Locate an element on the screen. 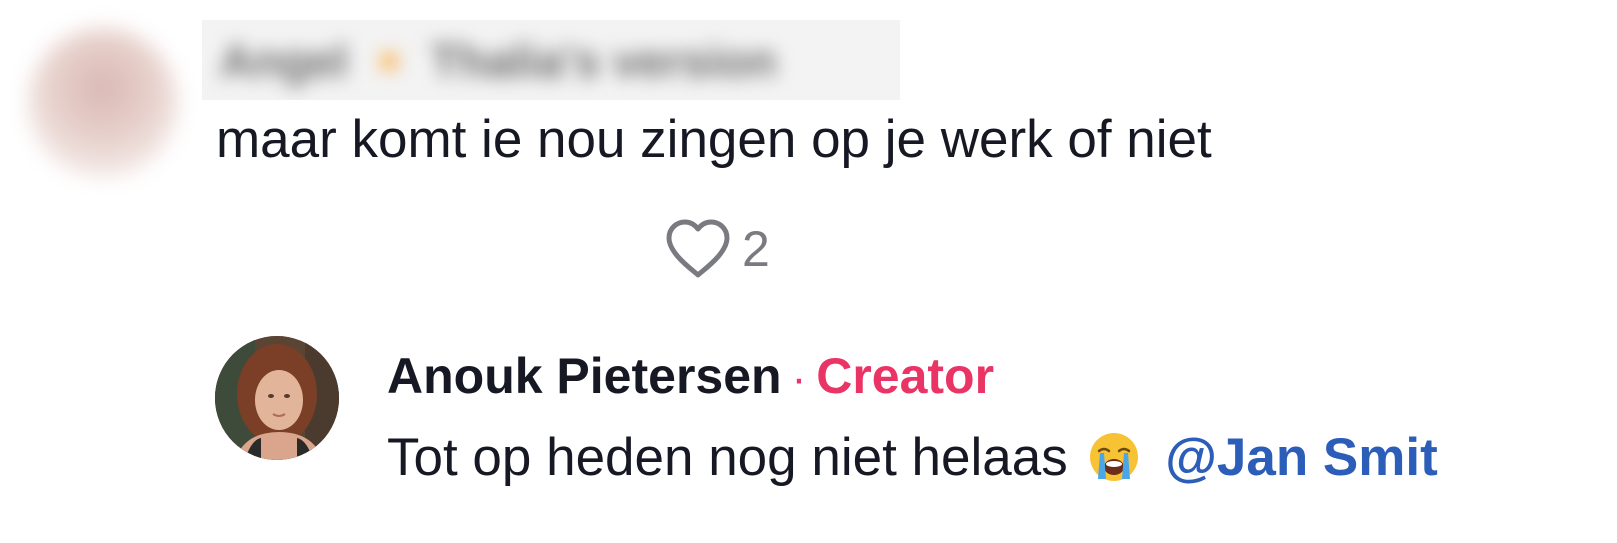 Image resolution: width=1617 pixels, height=543 pixels. parent-comment-avatar is located at coordinates (103, 103).